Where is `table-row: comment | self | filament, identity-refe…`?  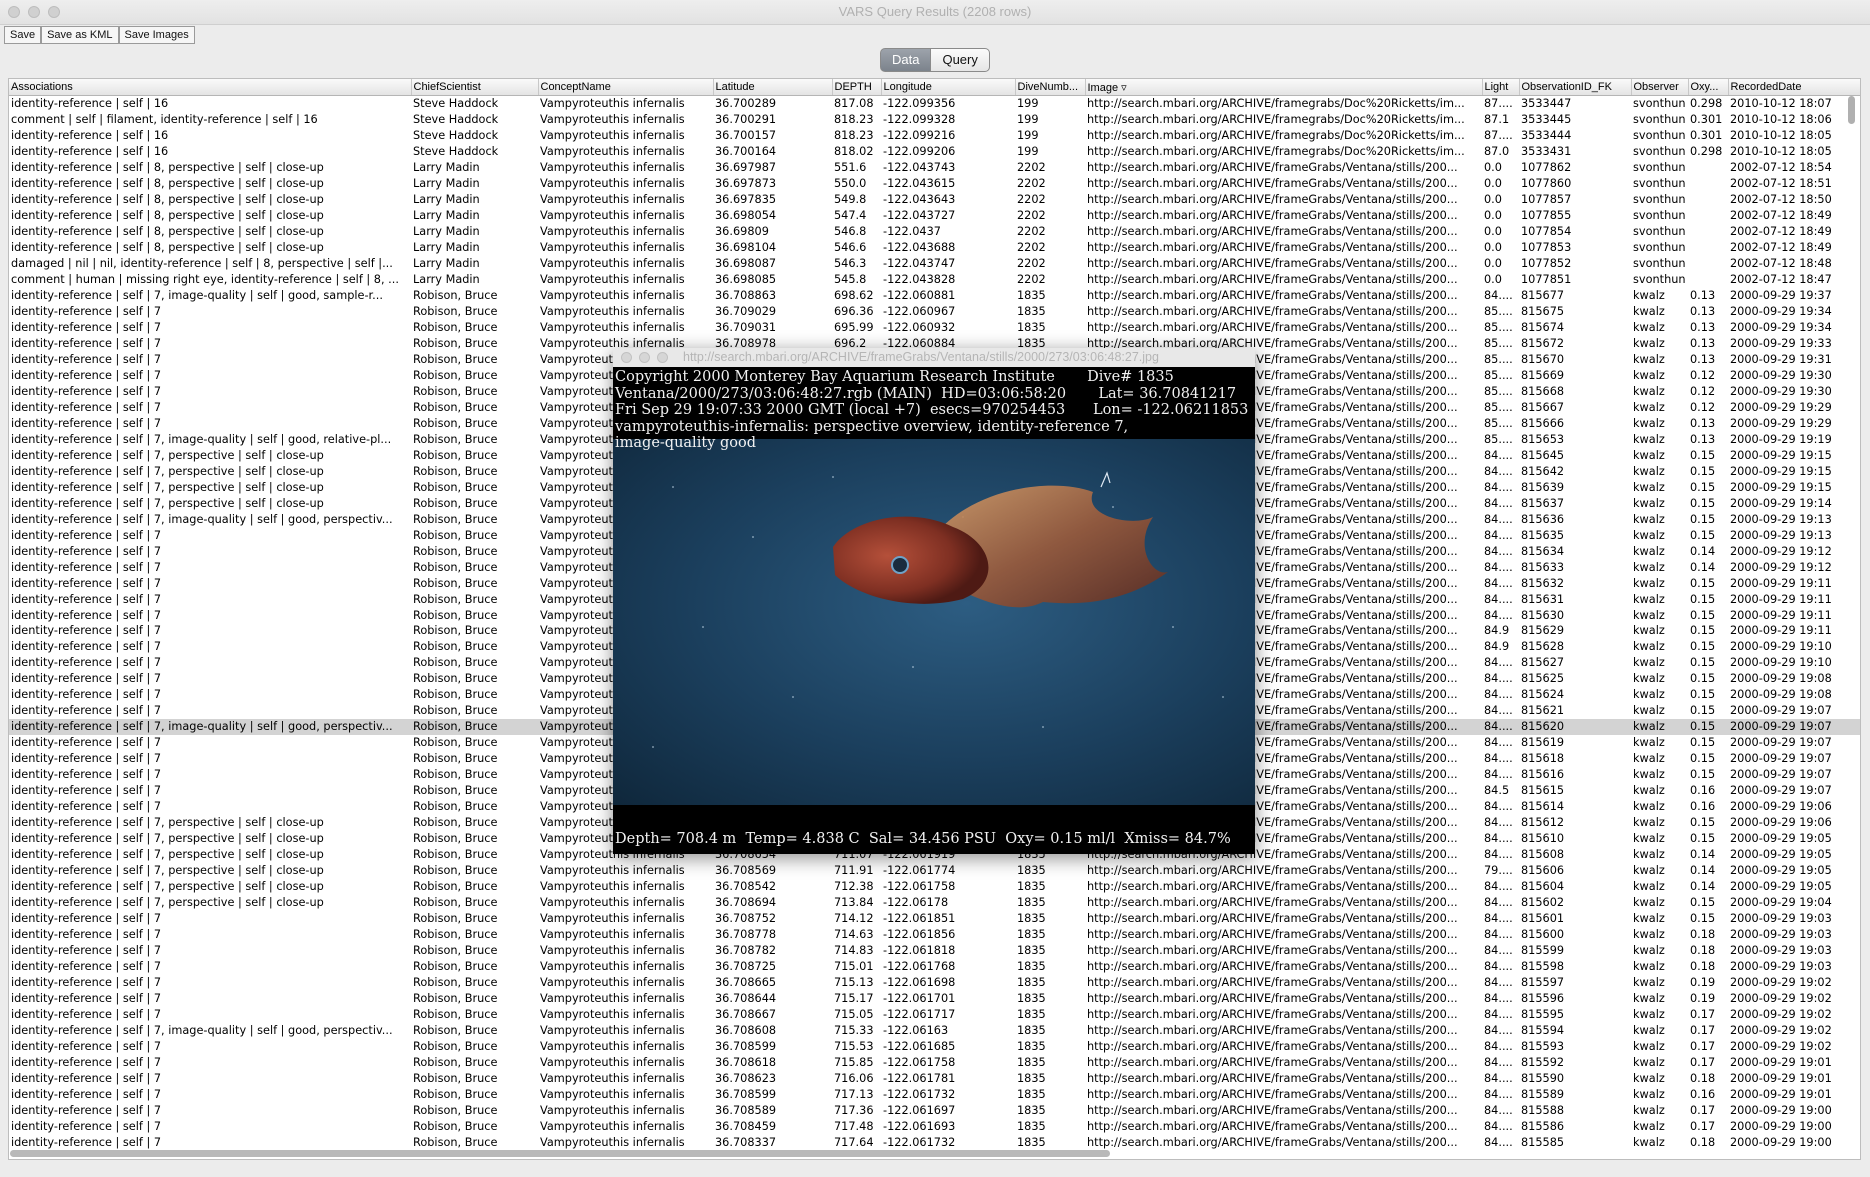 table-row: comment | self | filament, identity-refe… is located at coordinates (934, 120).